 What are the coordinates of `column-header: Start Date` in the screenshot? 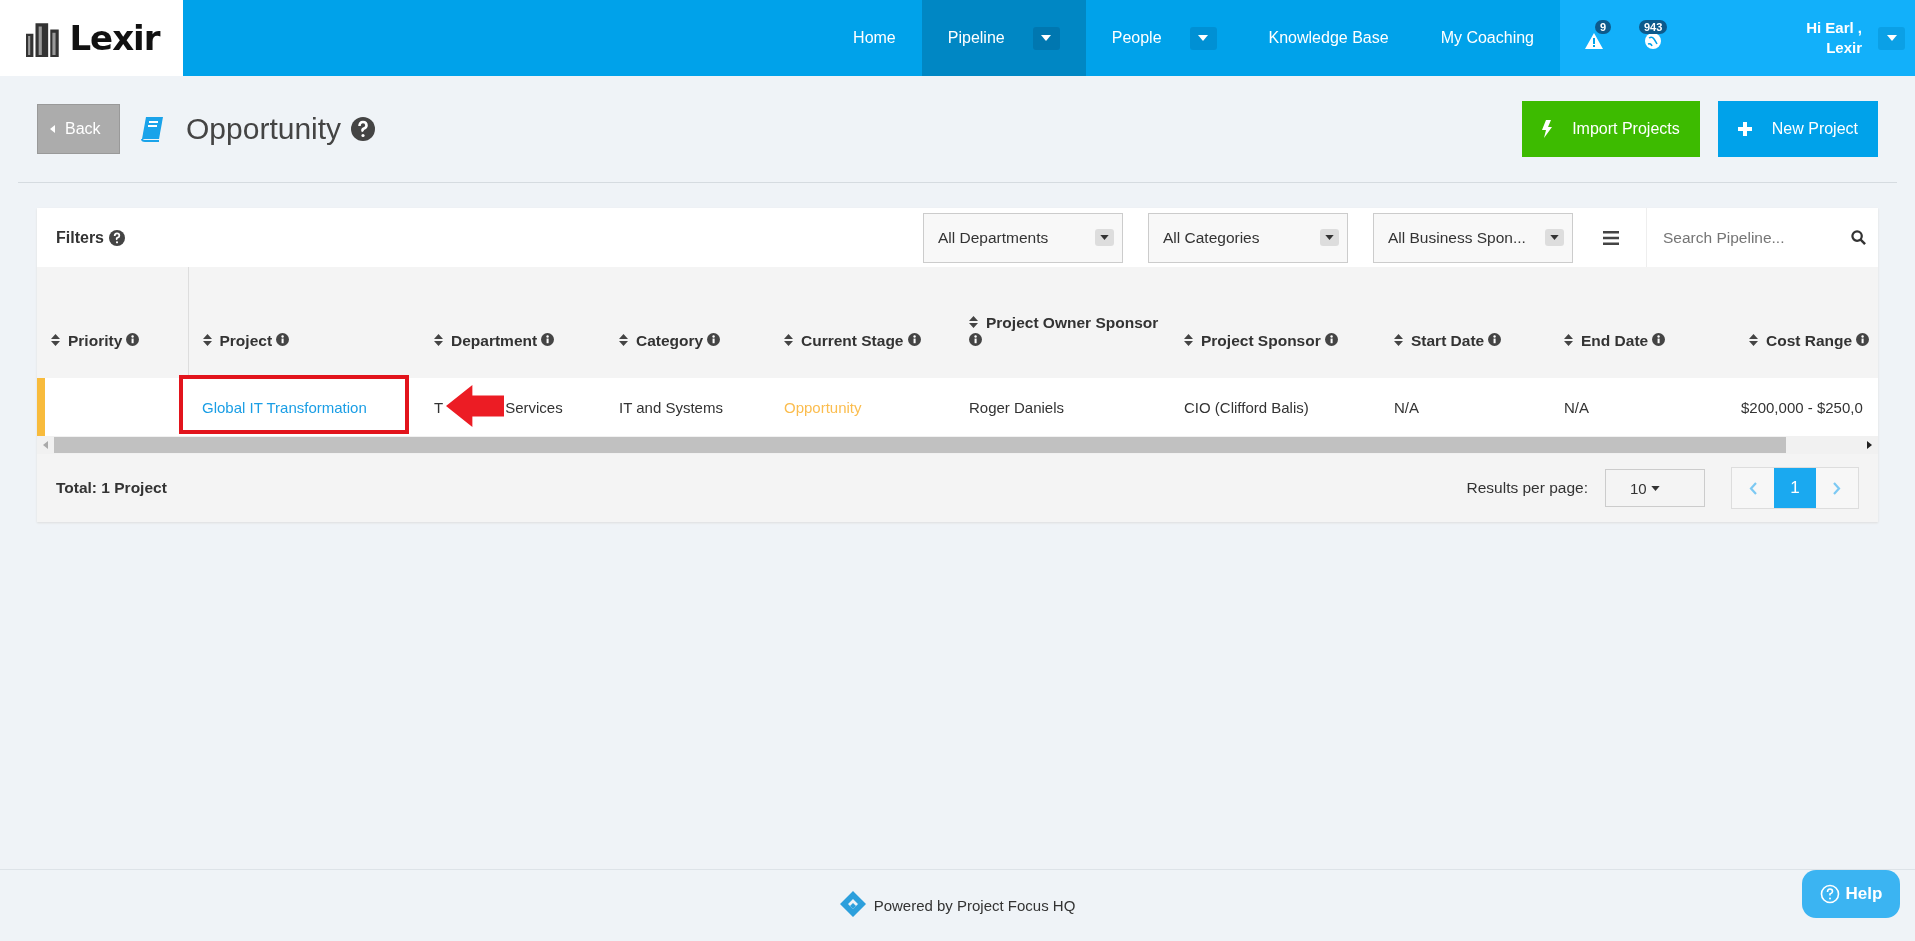 It's located at (1448, 340).